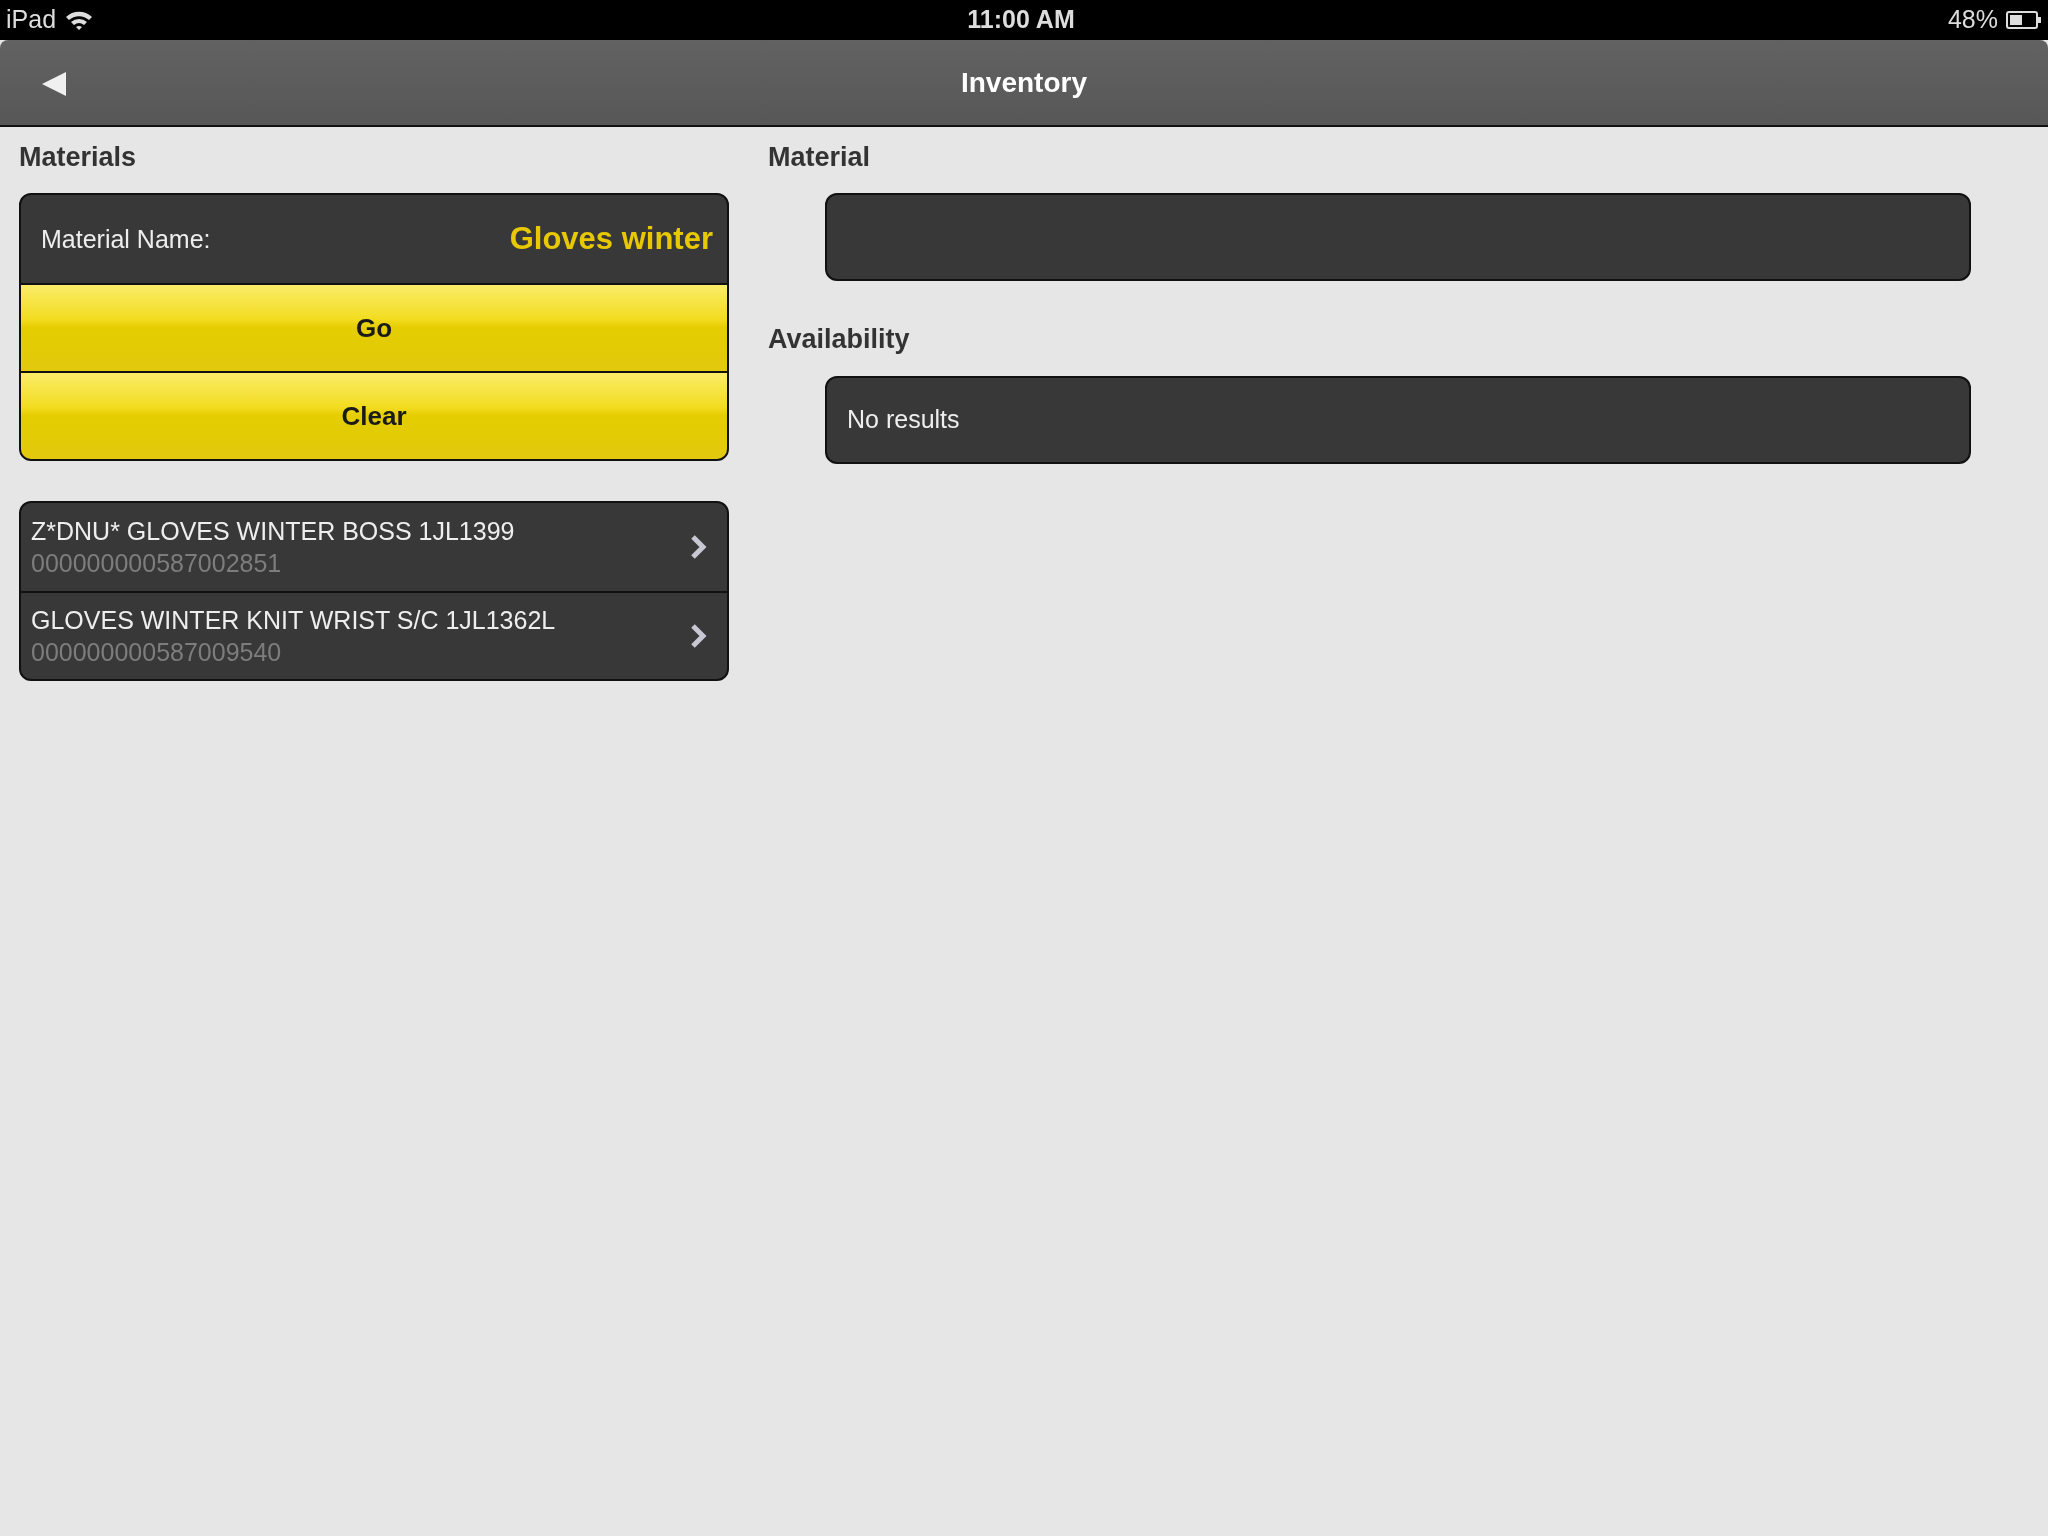 This screenshot has height=1536, width=2048. I want to click on action-button: Go, so click(374, 327).